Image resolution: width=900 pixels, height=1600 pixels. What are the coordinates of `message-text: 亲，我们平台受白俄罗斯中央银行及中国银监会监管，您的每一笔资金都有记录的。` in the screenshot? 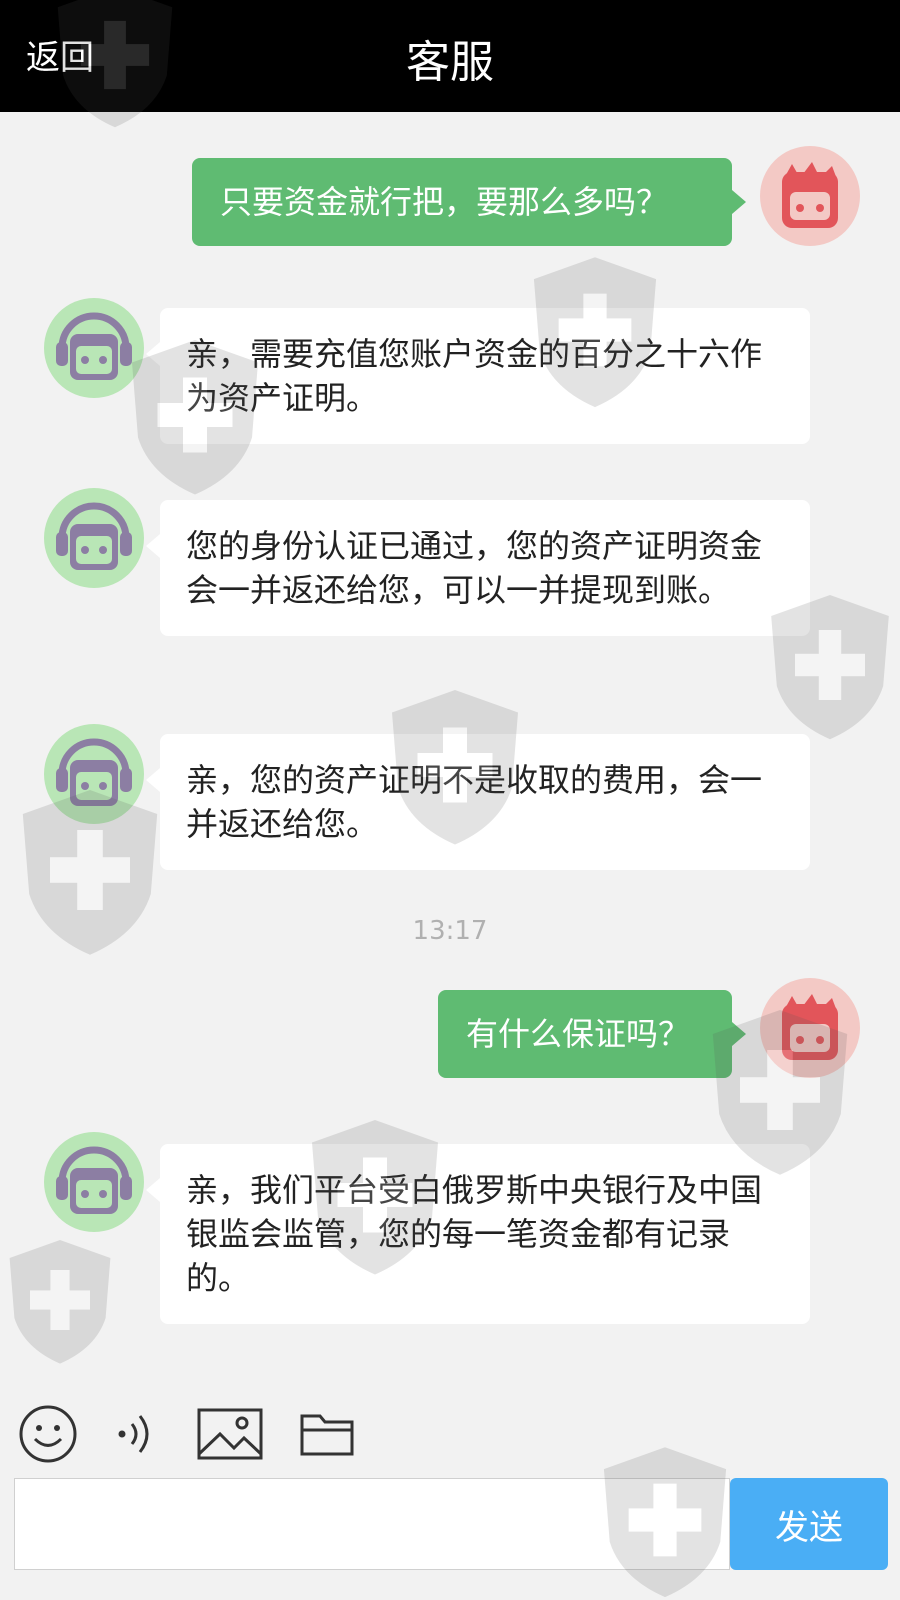 It's located at (474, 1234).